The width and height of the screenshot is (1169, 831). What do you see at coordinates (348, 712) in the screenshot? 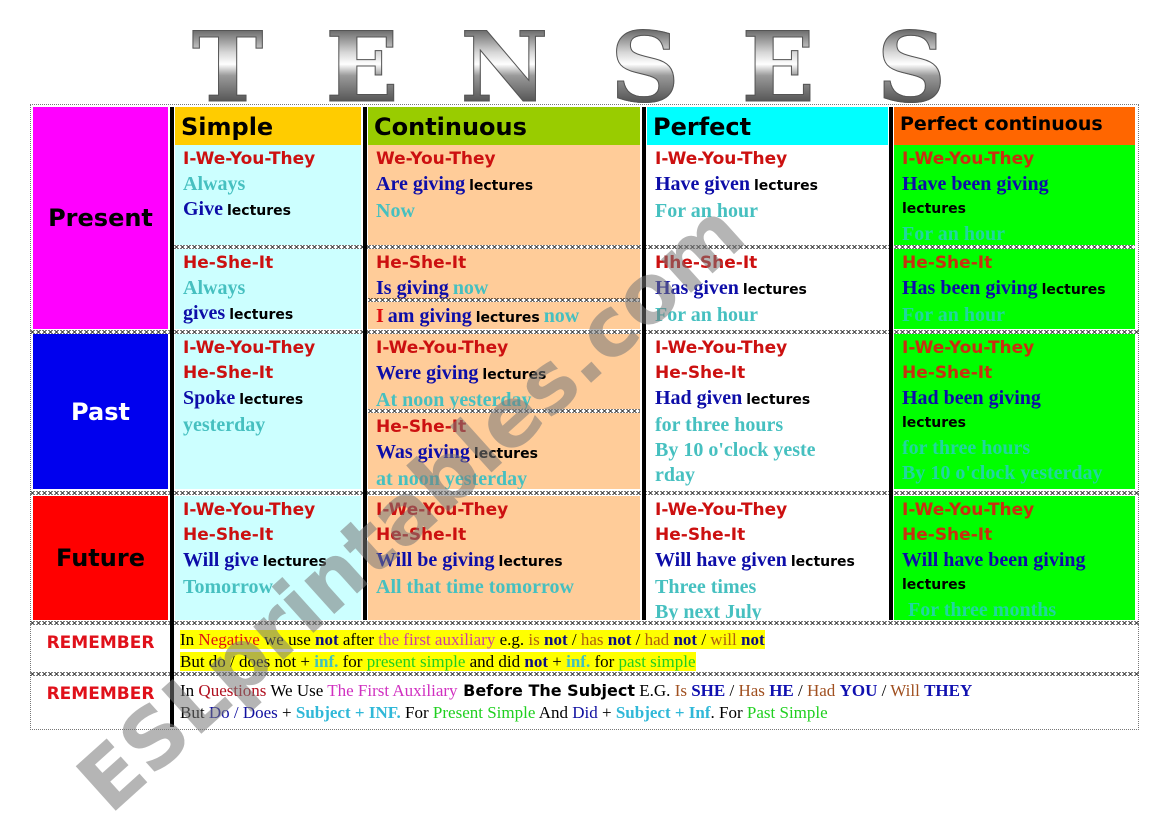
I see `text-run: Subject + INF.` at bounding box center [348, 712].